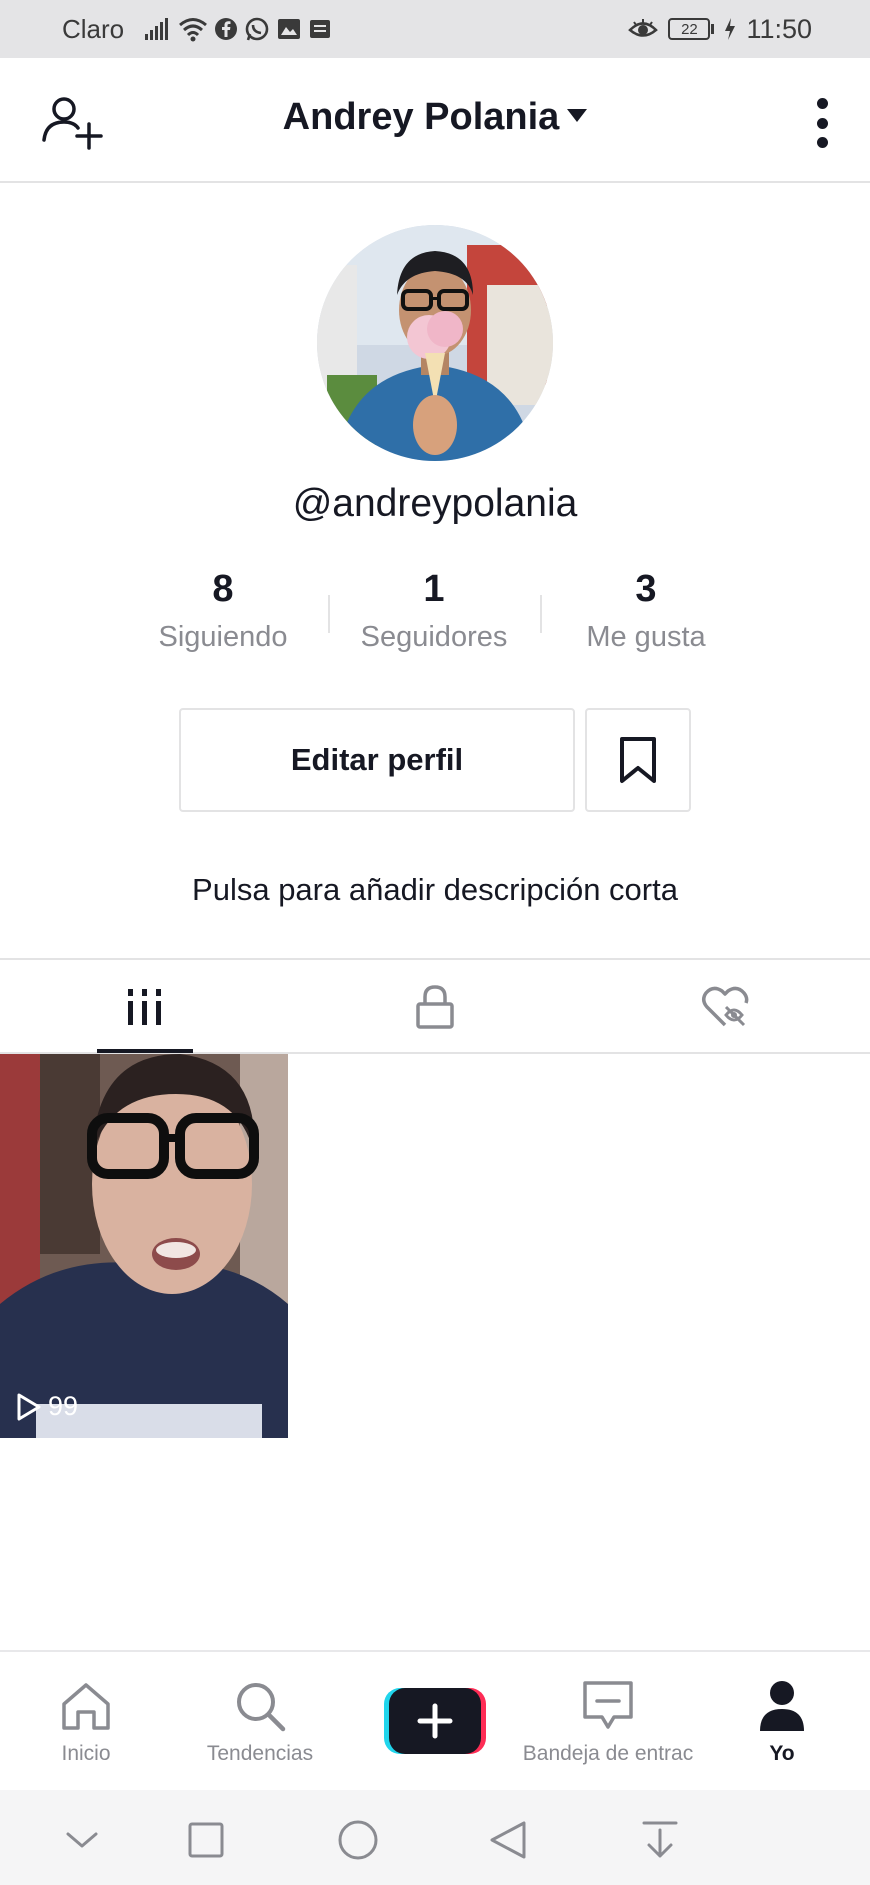  Describe the element at coordinates (226, 29) in the screenshot. I see `facebook-icon` at that location.